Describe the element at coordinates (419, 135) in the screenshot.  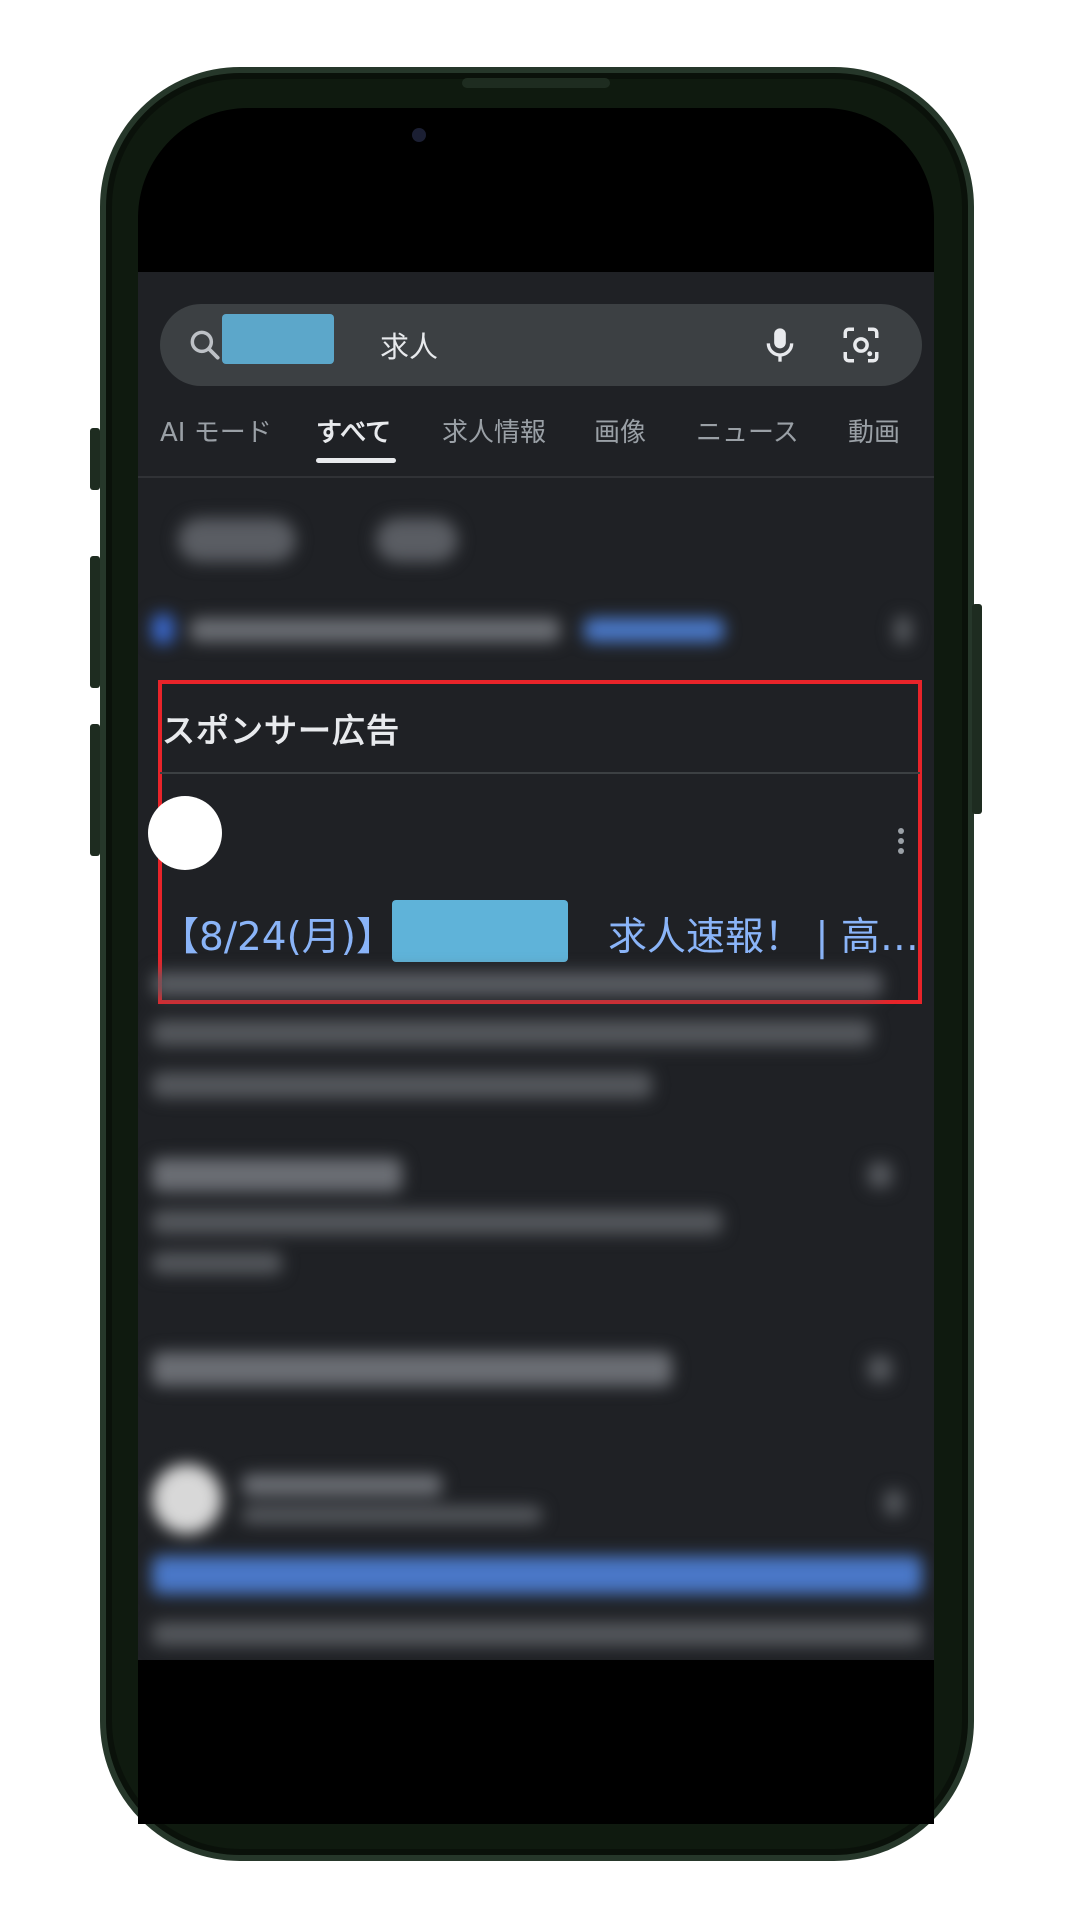
I see `front-camera` at that location.